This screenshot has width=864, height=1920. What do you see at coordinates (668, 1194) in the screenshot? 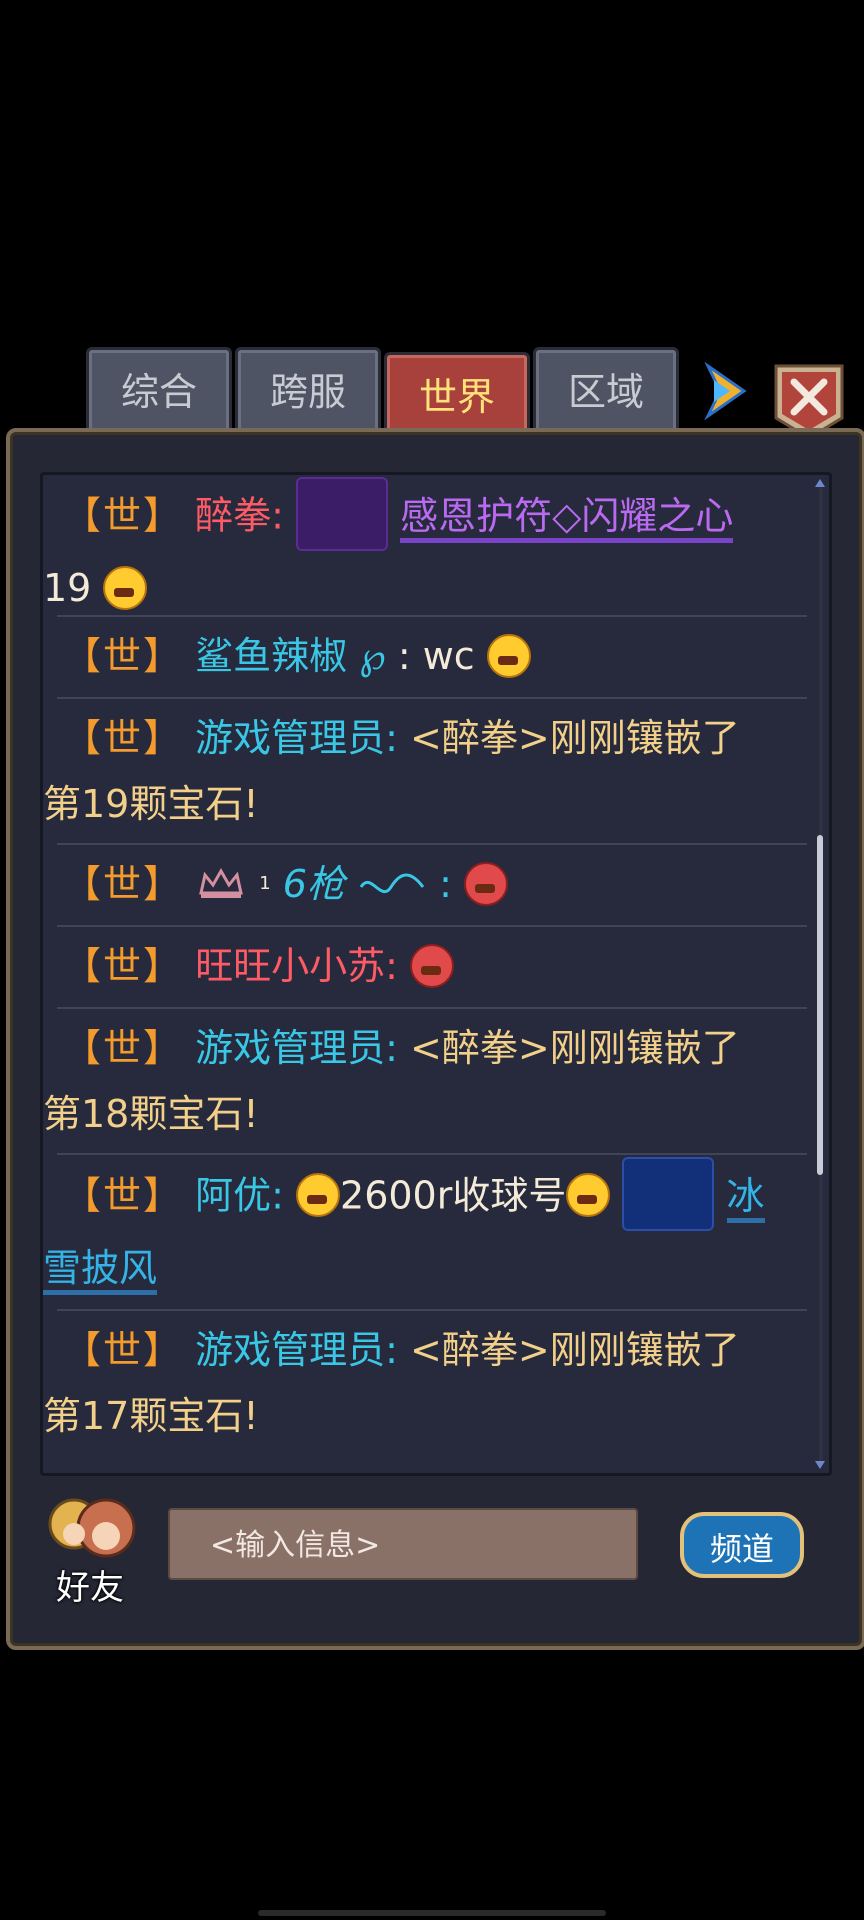
I see `cloak-item-icon` at bounding box center [668, 1194].